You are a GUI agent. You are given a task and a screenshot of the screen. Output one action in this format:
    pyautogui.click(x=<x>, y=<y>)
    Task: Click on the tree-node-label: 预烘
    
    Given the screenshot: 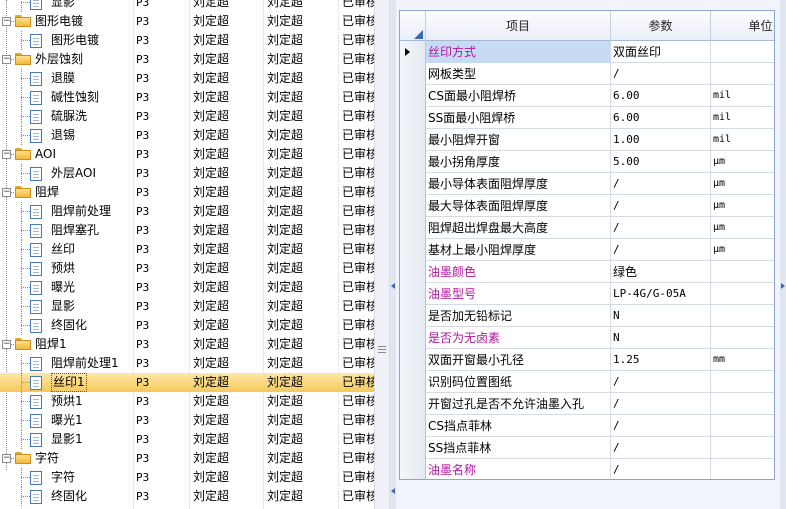 What is the action you would take?
    pyautogui.click(x=63, y=268)
    